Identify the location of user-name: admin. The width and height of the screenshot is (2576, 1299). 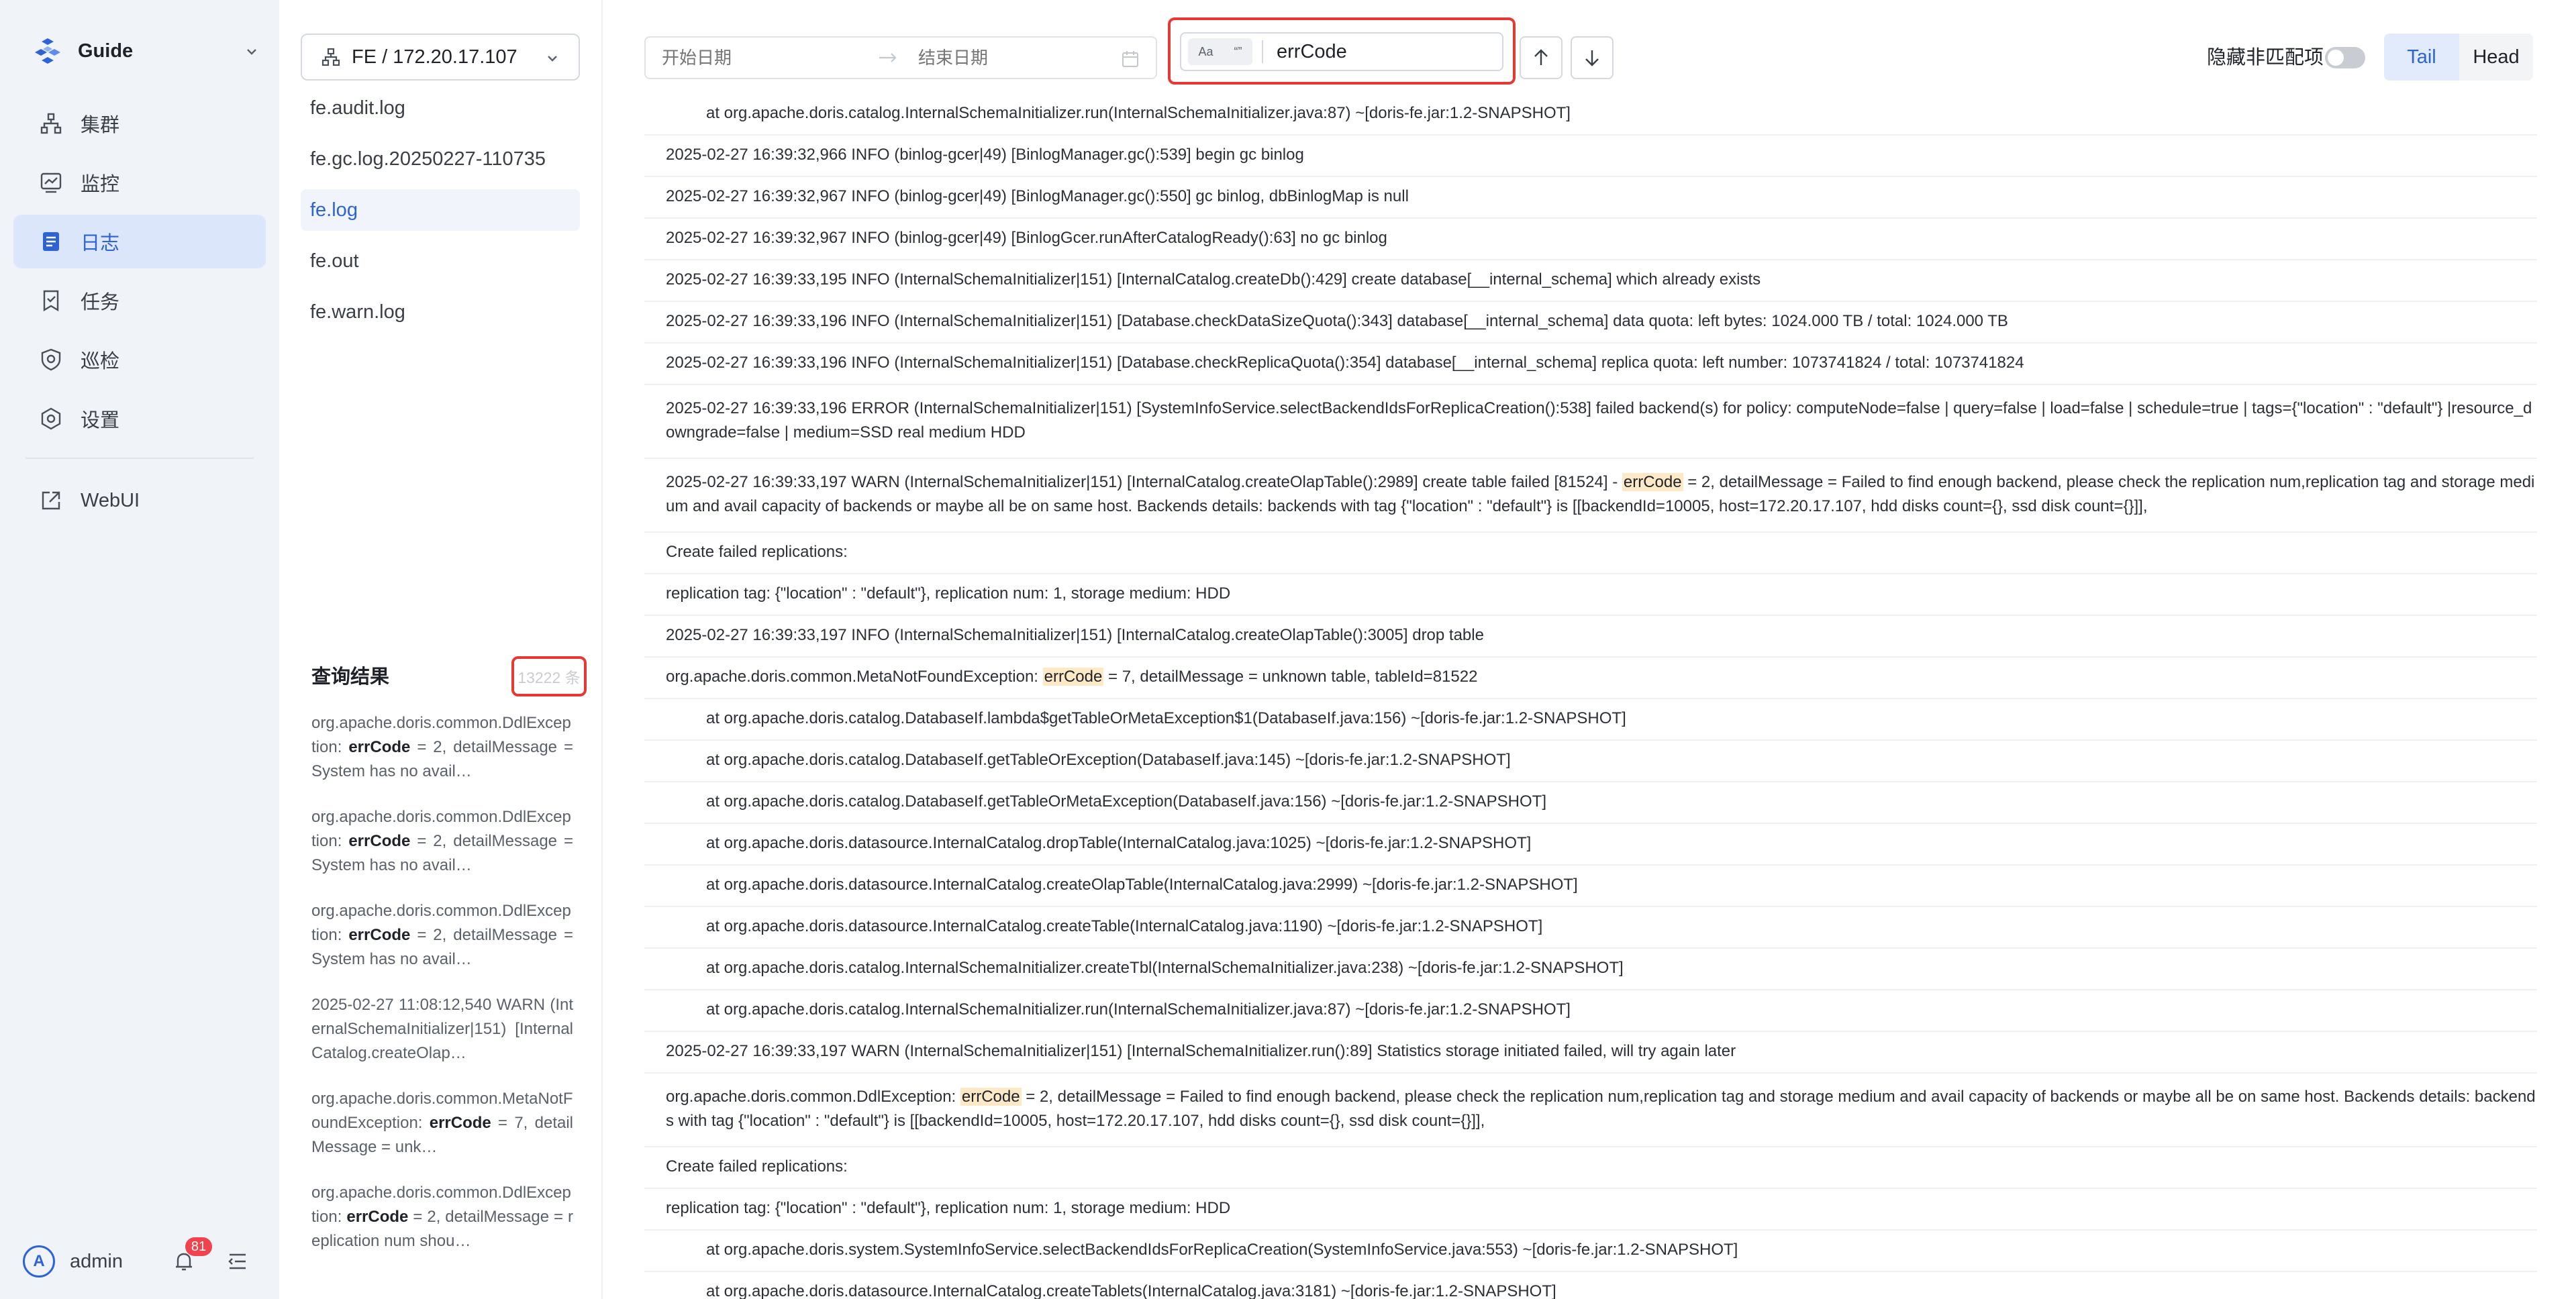
(96, 1262).